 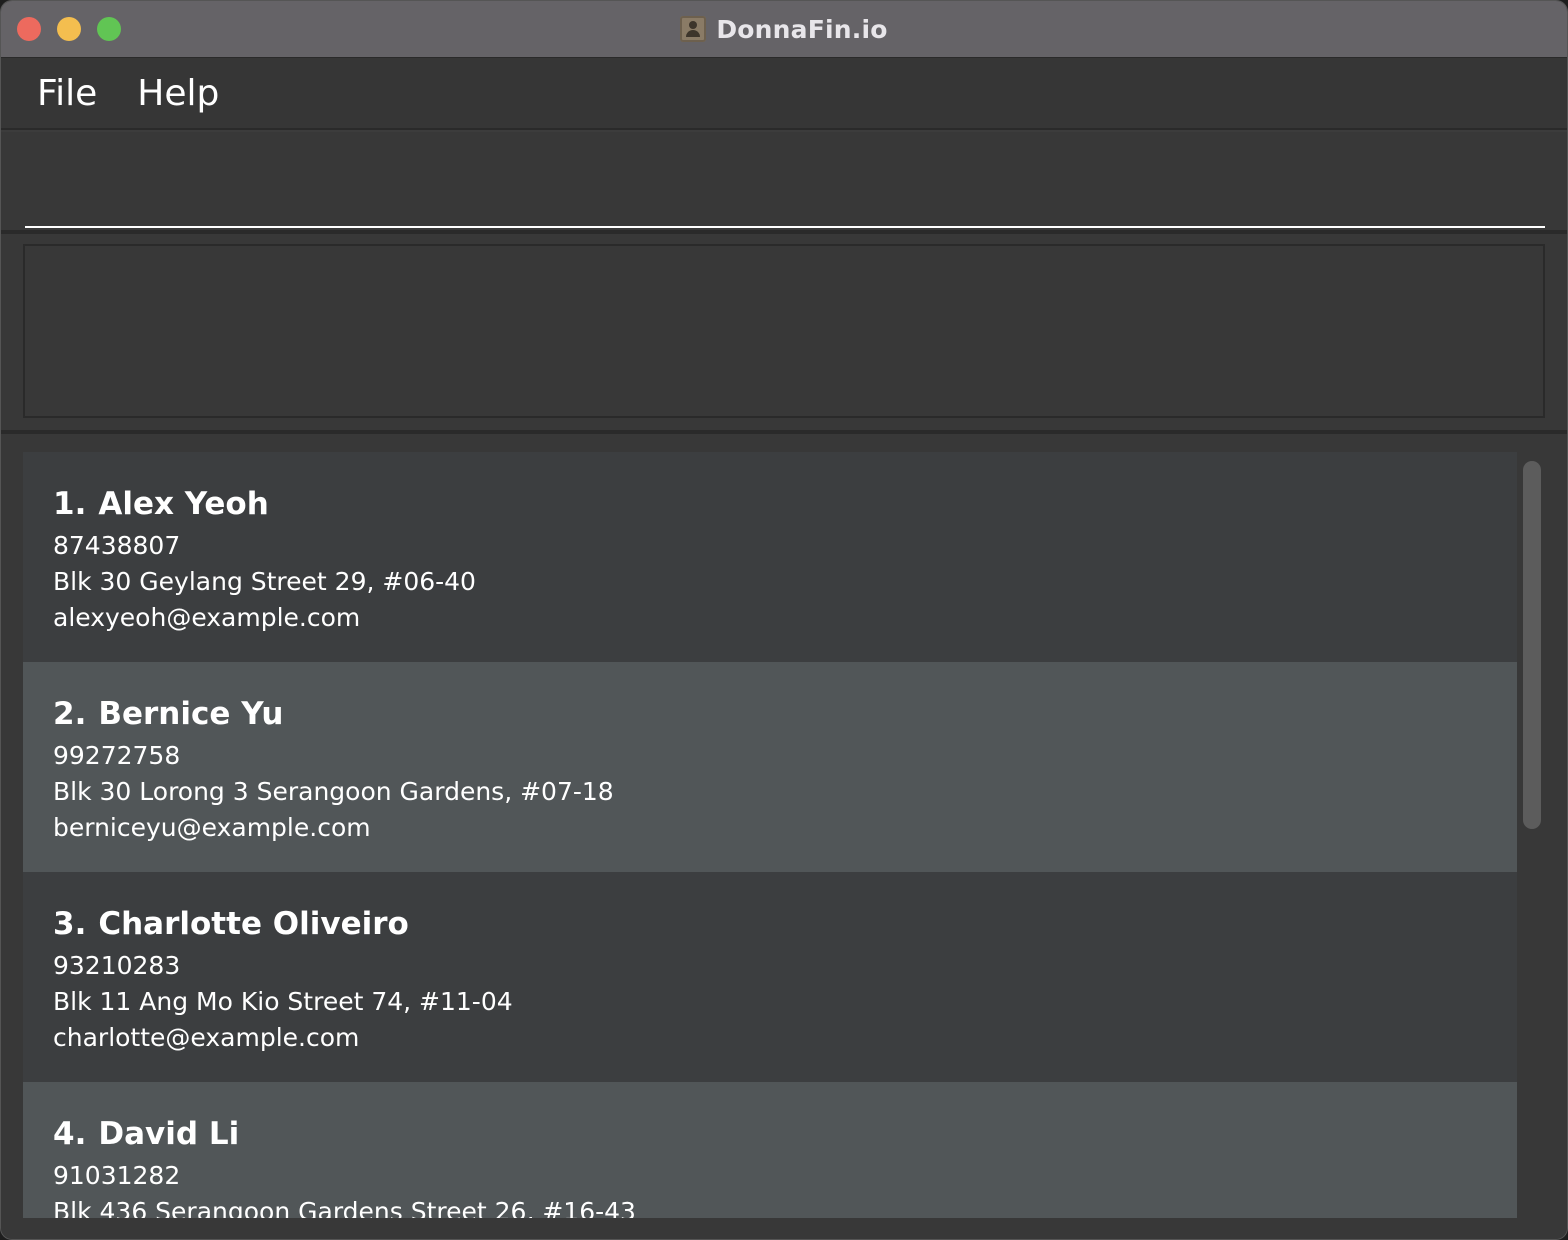 What do you see at coordinates (770, 504) in the screenshot?
I see `person-name-row: 1. Alex Yeoh` at bounding box center [770, 504].